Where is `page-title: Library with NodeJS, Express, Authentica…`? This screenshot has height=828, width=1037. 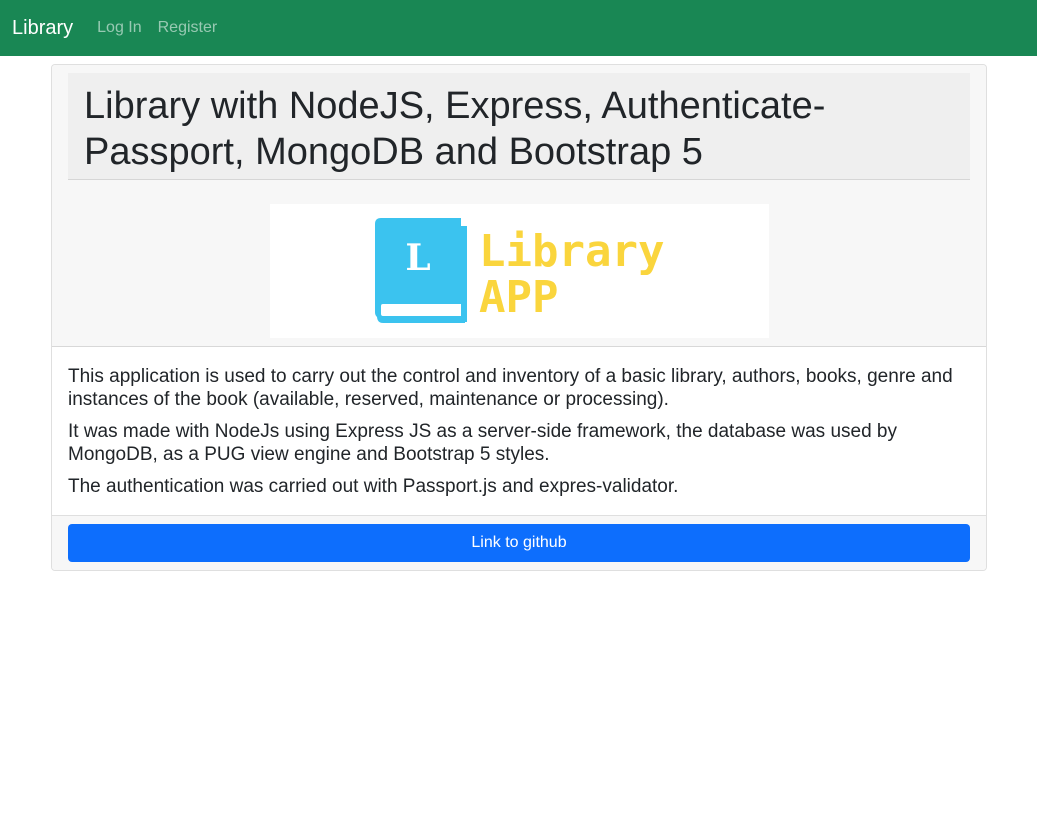
page-title: Library with NodeJS, Express, Authentica… is located at coordinates (455, 129).